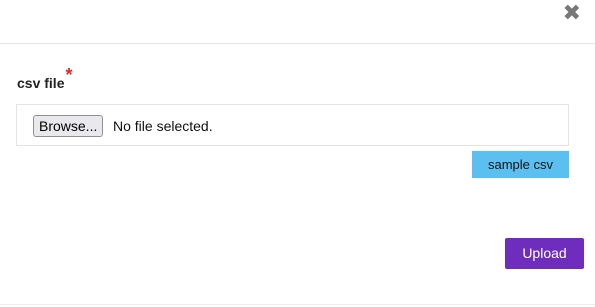 The image size is (595, 307). I want to click on sample-csv-button: sample csv, so click(520, 164).